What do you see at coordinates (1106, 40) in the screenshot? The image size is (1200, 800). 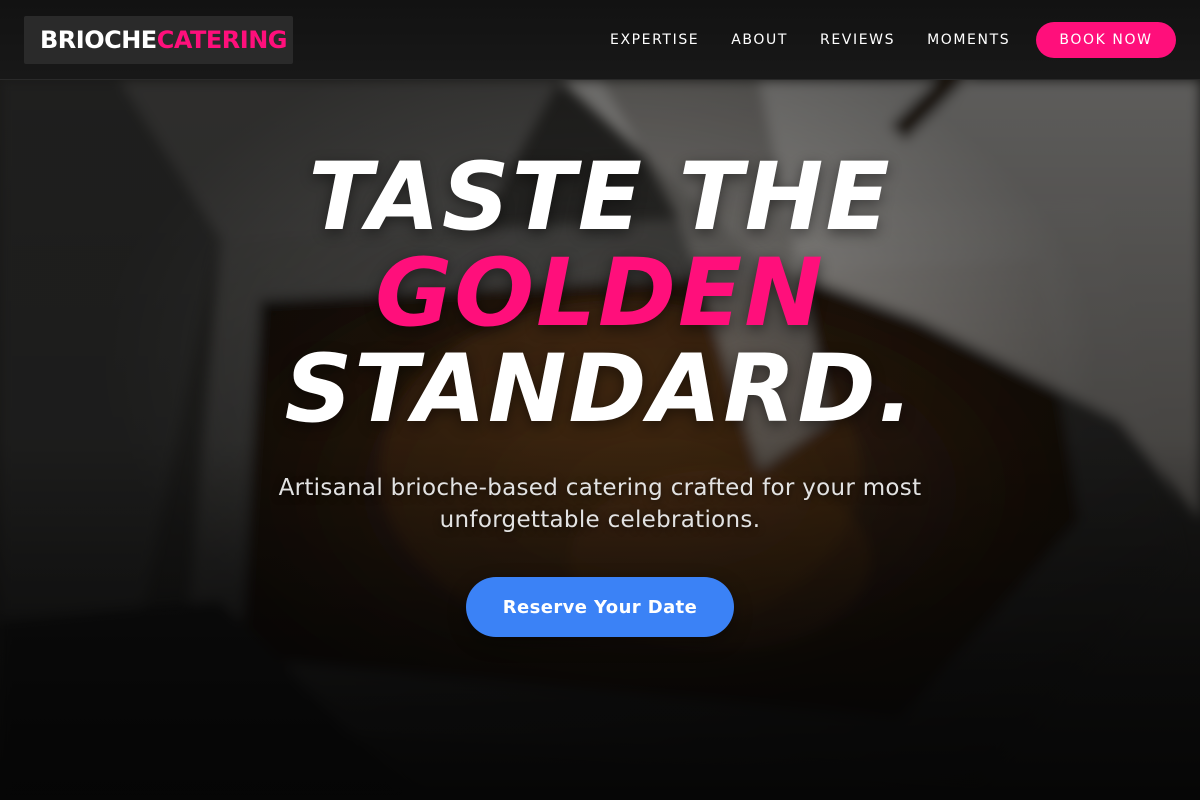 I see `book-now-button: BOOK NOW` at bounding box center [1106, 40].